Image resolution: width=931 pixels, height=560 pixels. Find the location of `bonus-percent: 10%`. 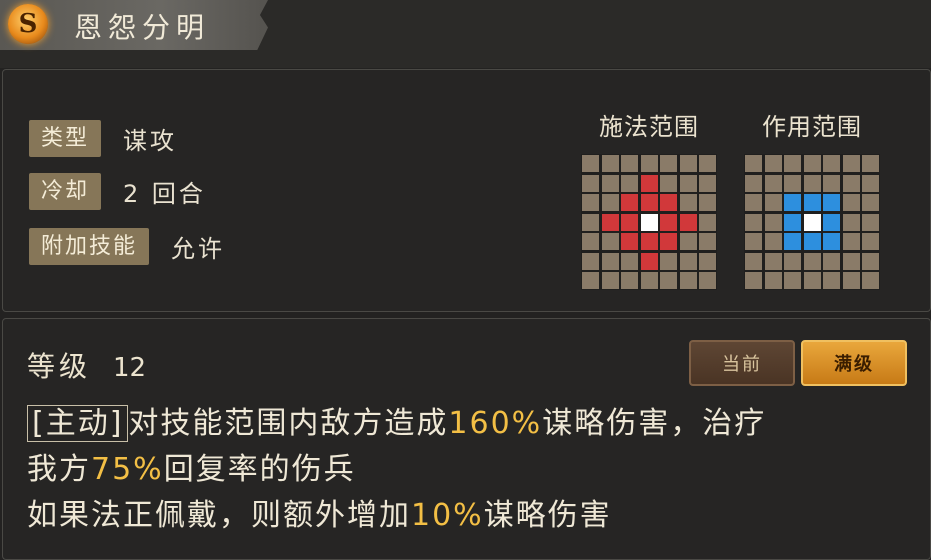

bonus-percent: 10% is located at coordinates (447, 515).